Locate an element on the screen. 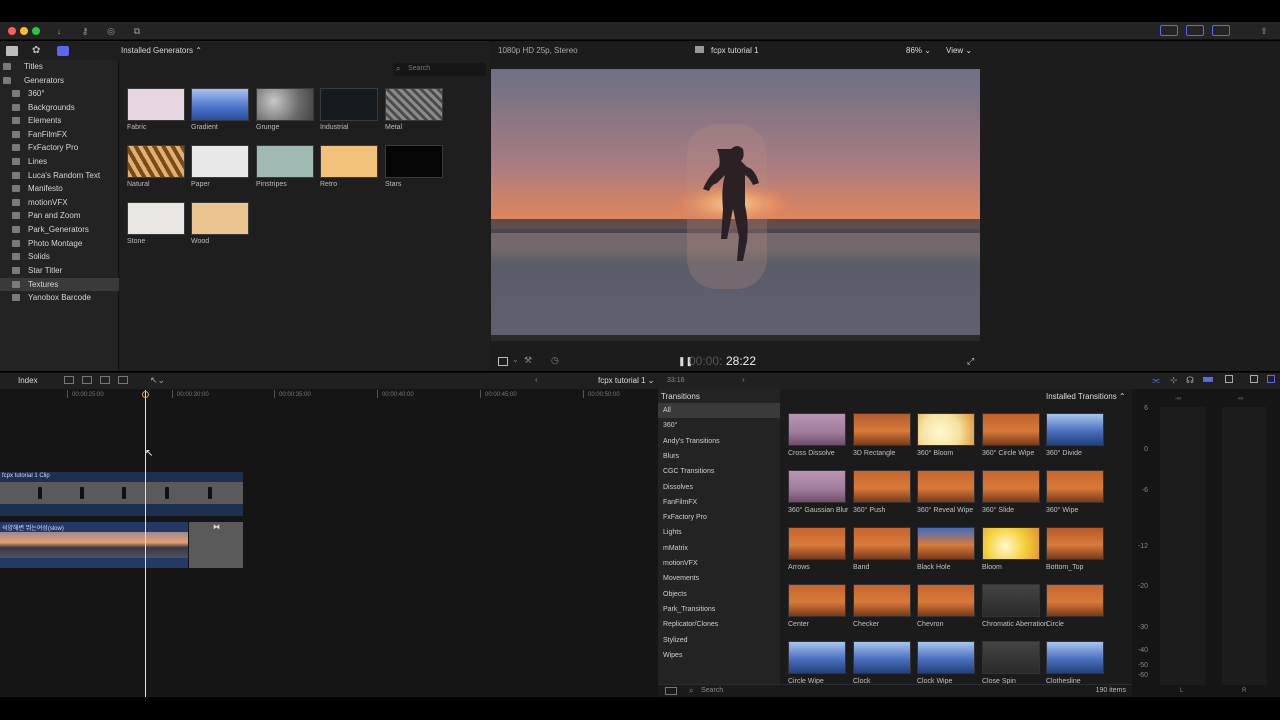  crop-icon is located at coordinates (503, 361).